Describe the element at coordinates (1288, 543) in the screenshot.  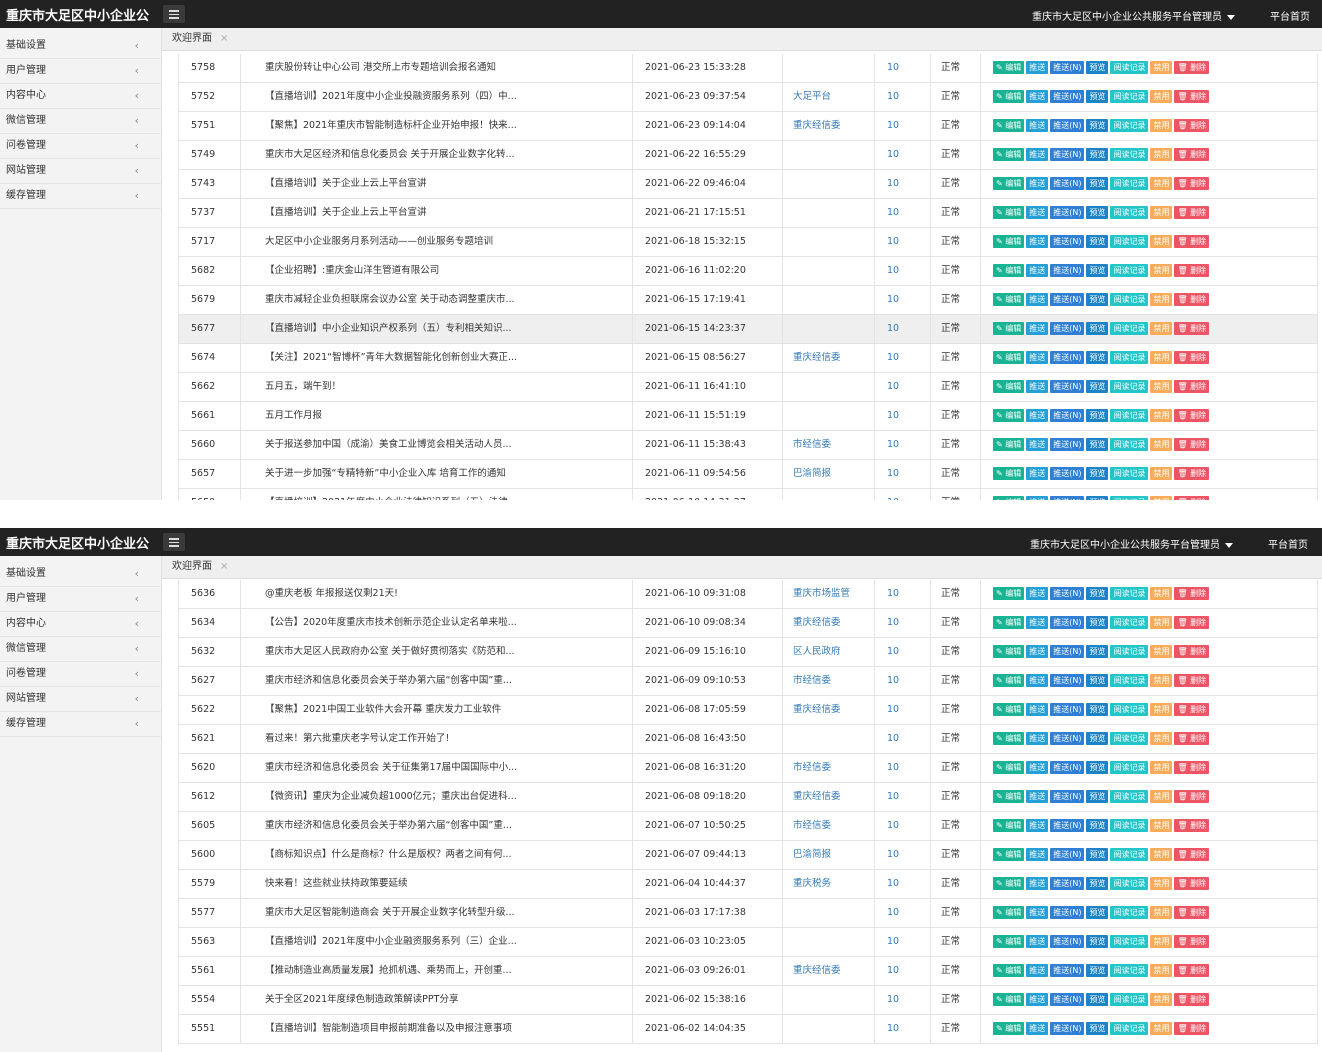
I see `home-link: 平台首页` at that location.